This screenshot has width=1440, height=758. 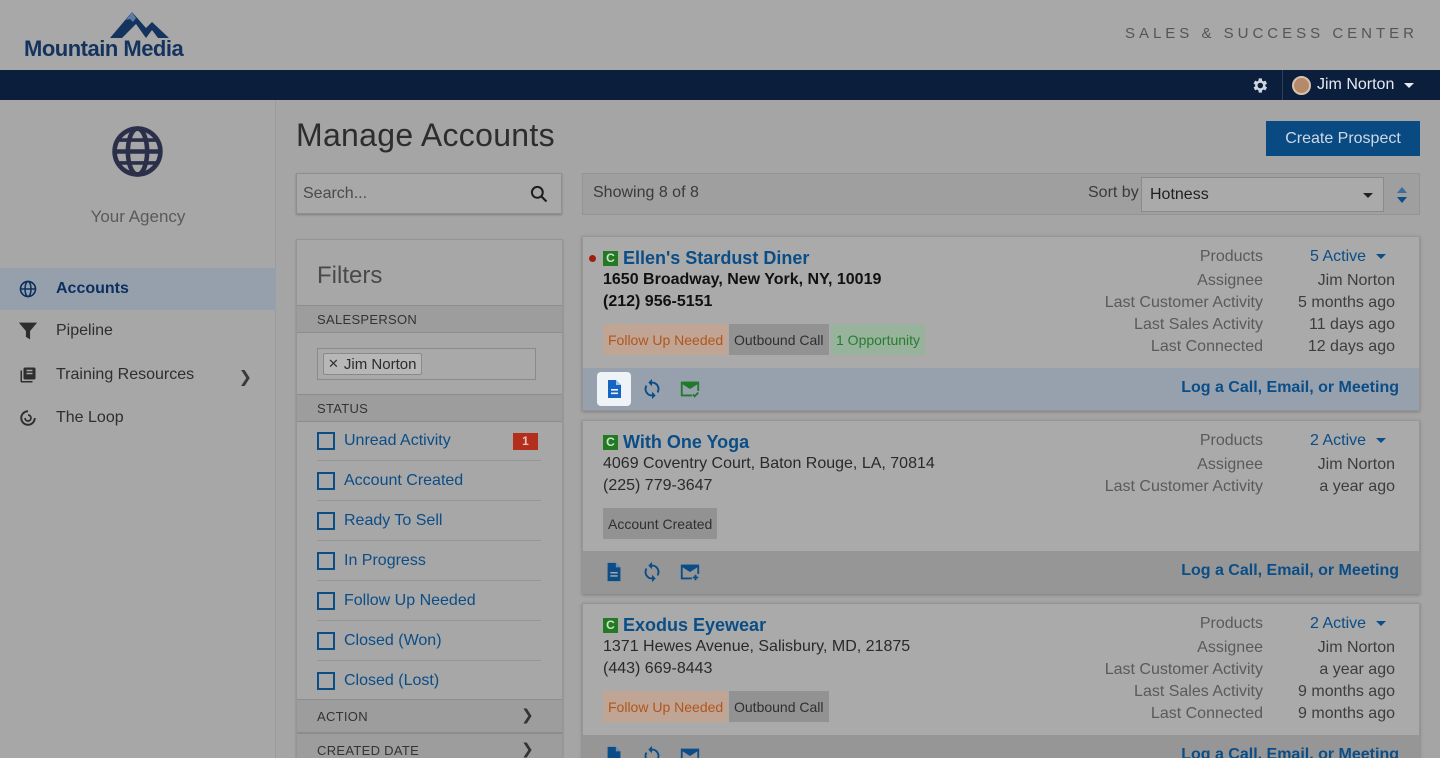 I want to click on status-tag: Account Created, so click(x=660, y=523).